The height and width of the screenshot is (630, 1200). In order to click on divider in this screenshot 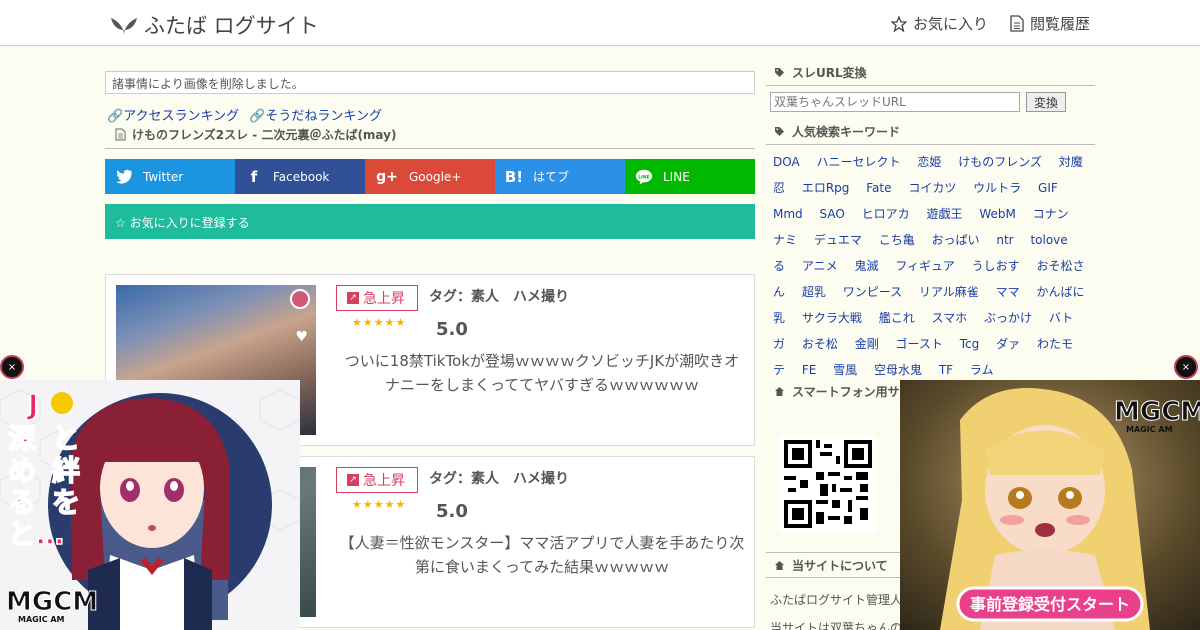, I will do `click(430, 148)`.